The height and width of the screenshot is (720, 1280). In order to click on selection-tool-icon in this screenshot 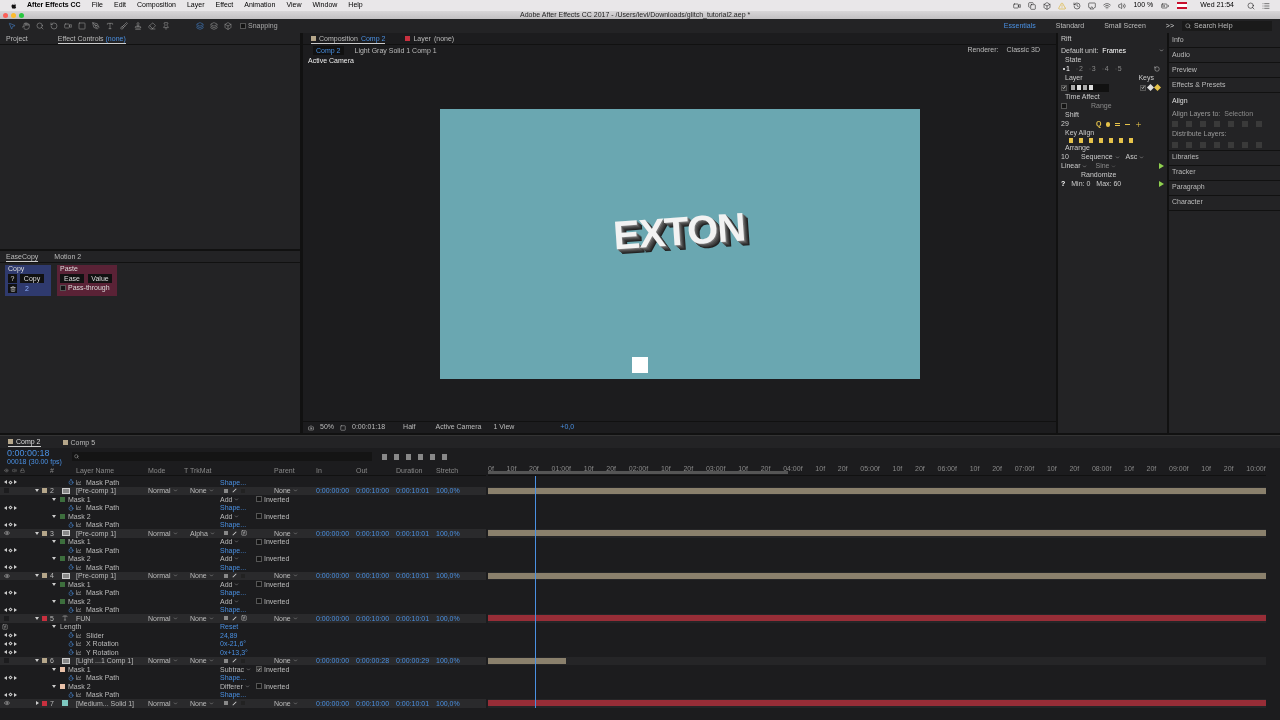, I will do `click(12, 26)`.